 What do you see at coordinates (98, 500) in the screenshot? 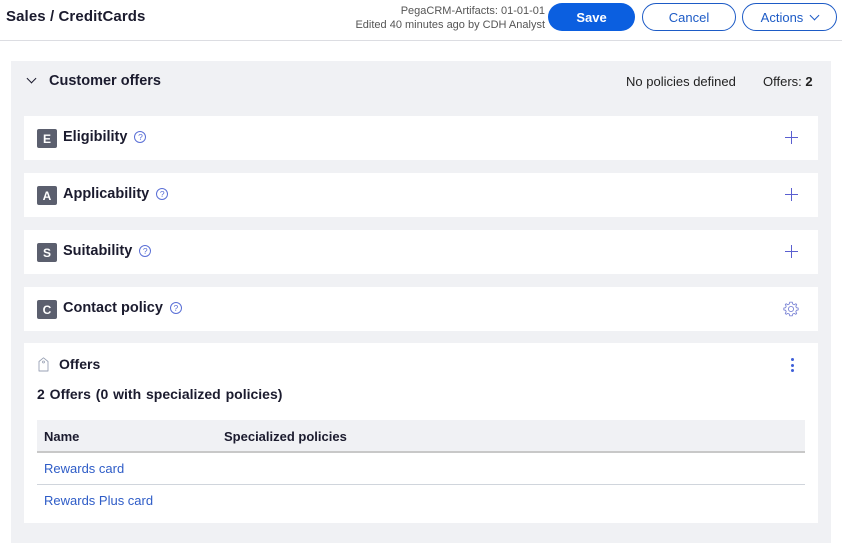
I see `offer-link: Rewards Plus card` at bounding box center [98, 500].